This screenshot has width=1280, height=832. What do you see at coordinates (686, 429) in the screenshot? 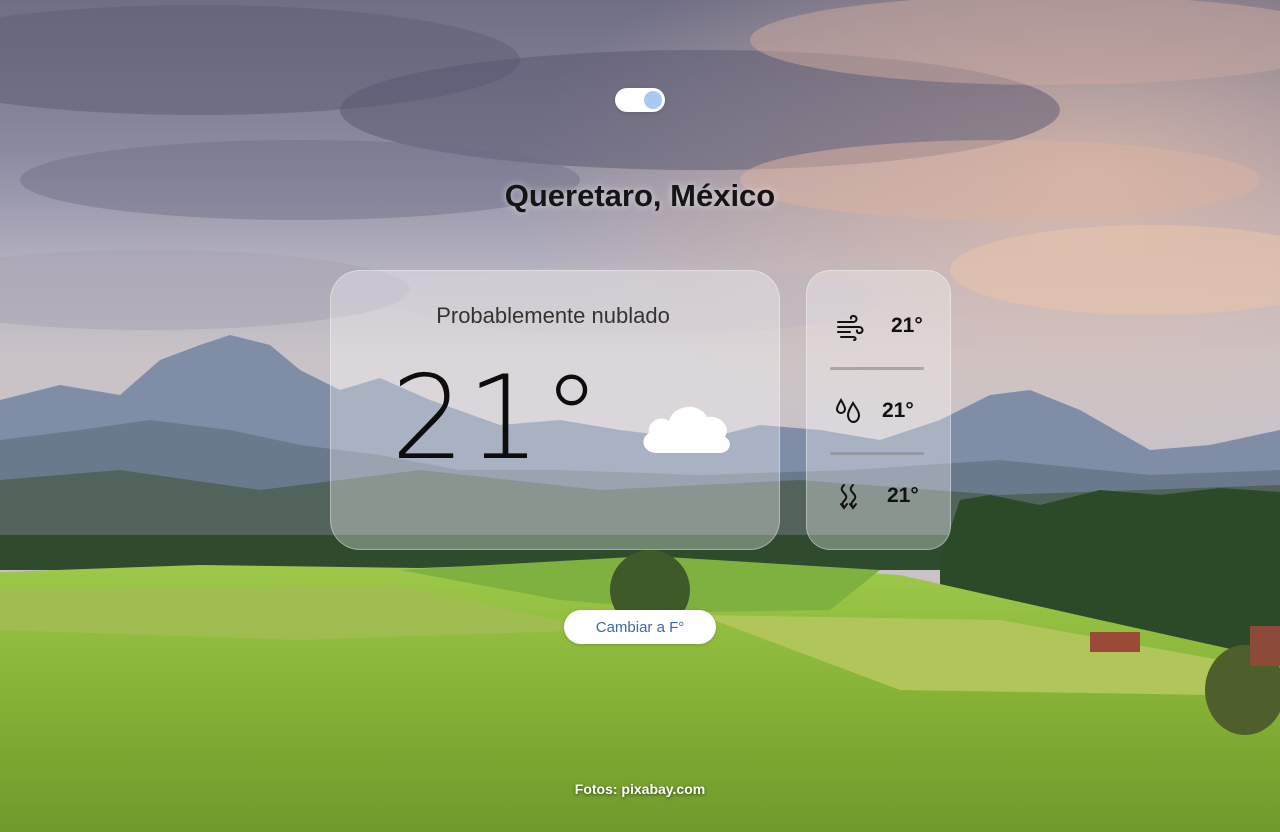
I see `cloud-icon` at bounding box center [686, 429].